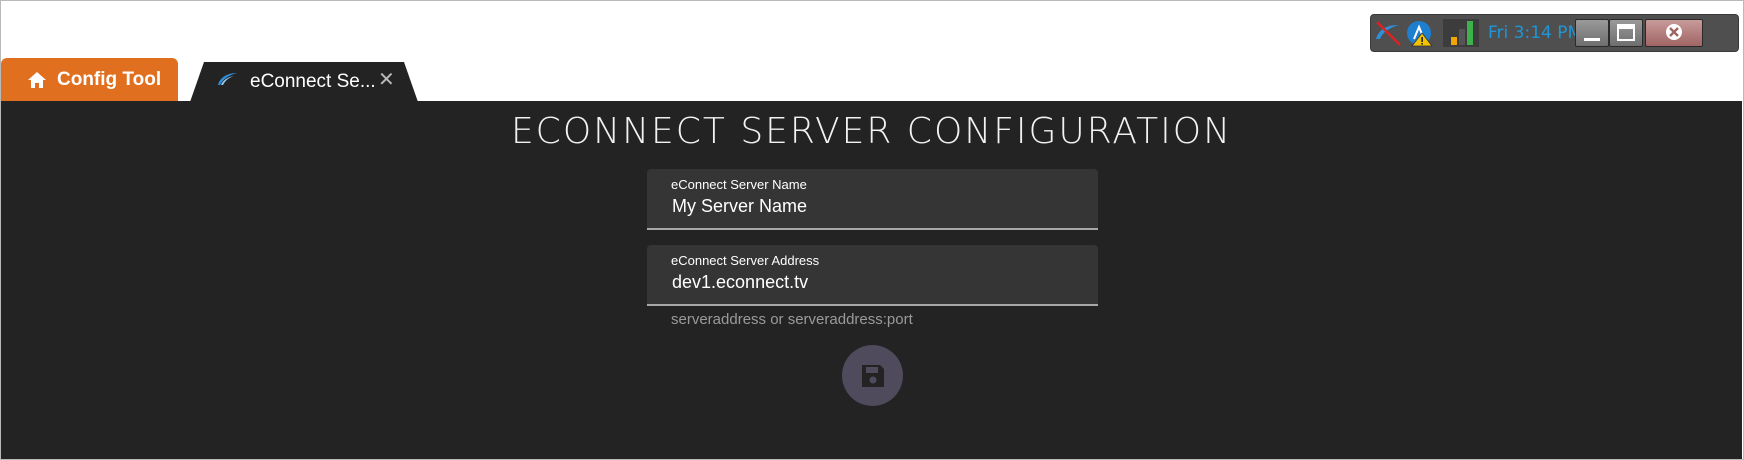  What do you see at coordinates (739, 184) in the screenshot?
I see `server-name-label: eConnect Server Name` at bounding box center [739, 184].